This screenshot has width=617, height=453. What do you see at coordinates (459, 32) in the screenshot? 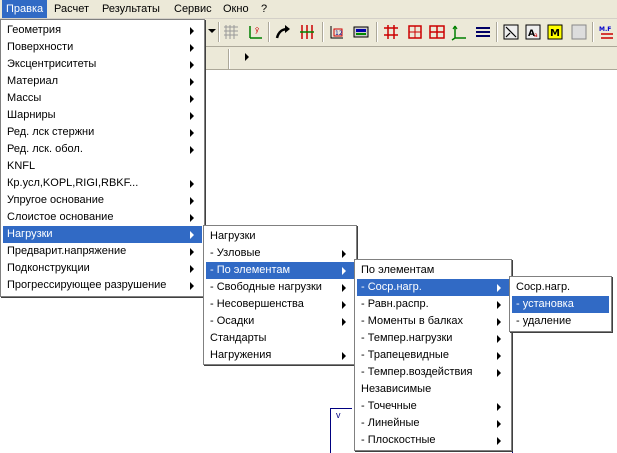
I see `xyz-axes-icon` at bounding box center [459, 32].